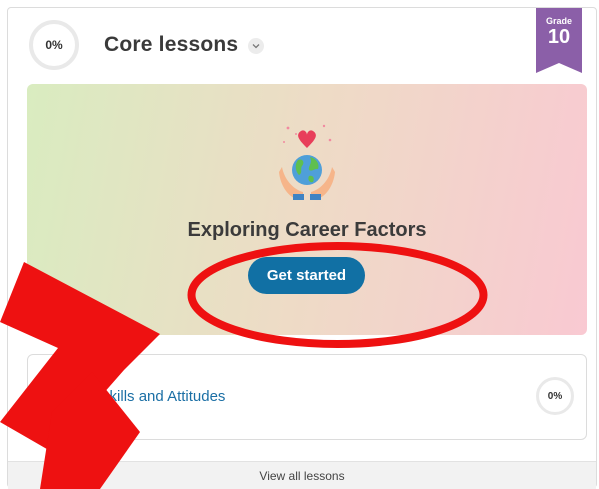 The image size is (599, 489). I want to click on course-progress-value: 0%, so click(54, 45).